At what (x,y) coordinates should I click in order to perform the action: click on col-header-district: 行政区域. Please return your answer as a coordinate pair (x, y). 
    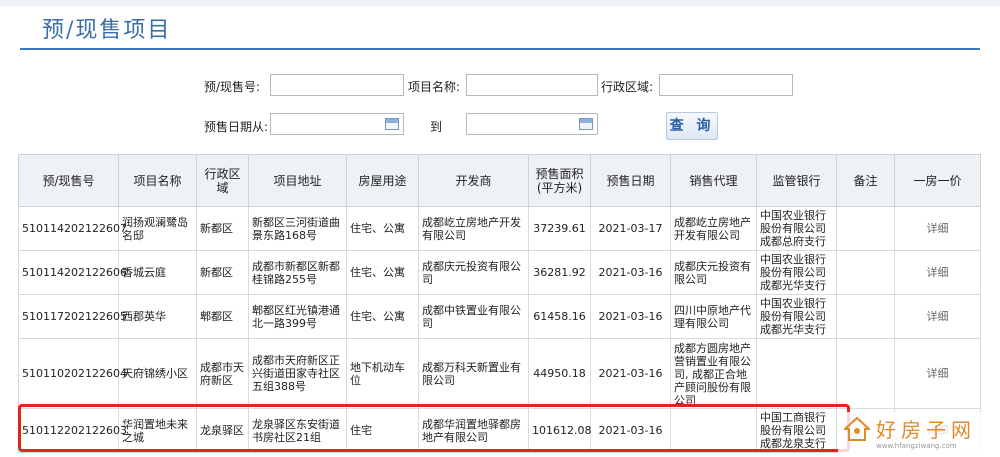
    Looking at the image, I should click on (222, 180).